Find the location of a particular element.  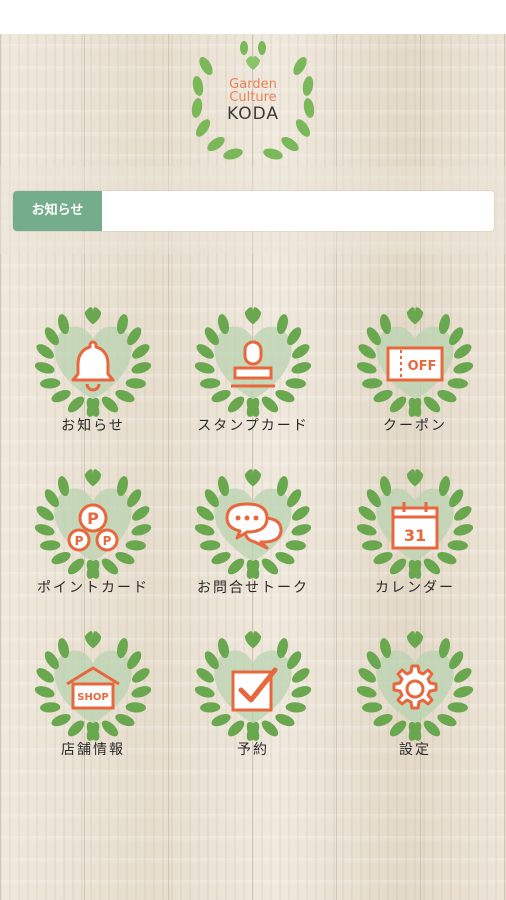

menu-point-card: P P P ポイントカード is located at coordinates (93, 540).